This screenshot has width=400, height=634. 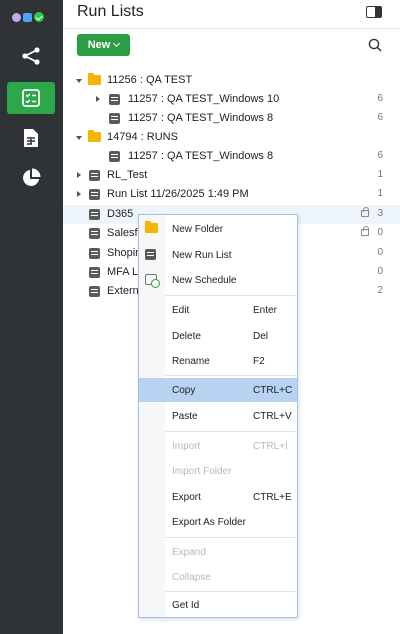 I want to click on tree-item-label: Extern, so click(x=123, y=291).